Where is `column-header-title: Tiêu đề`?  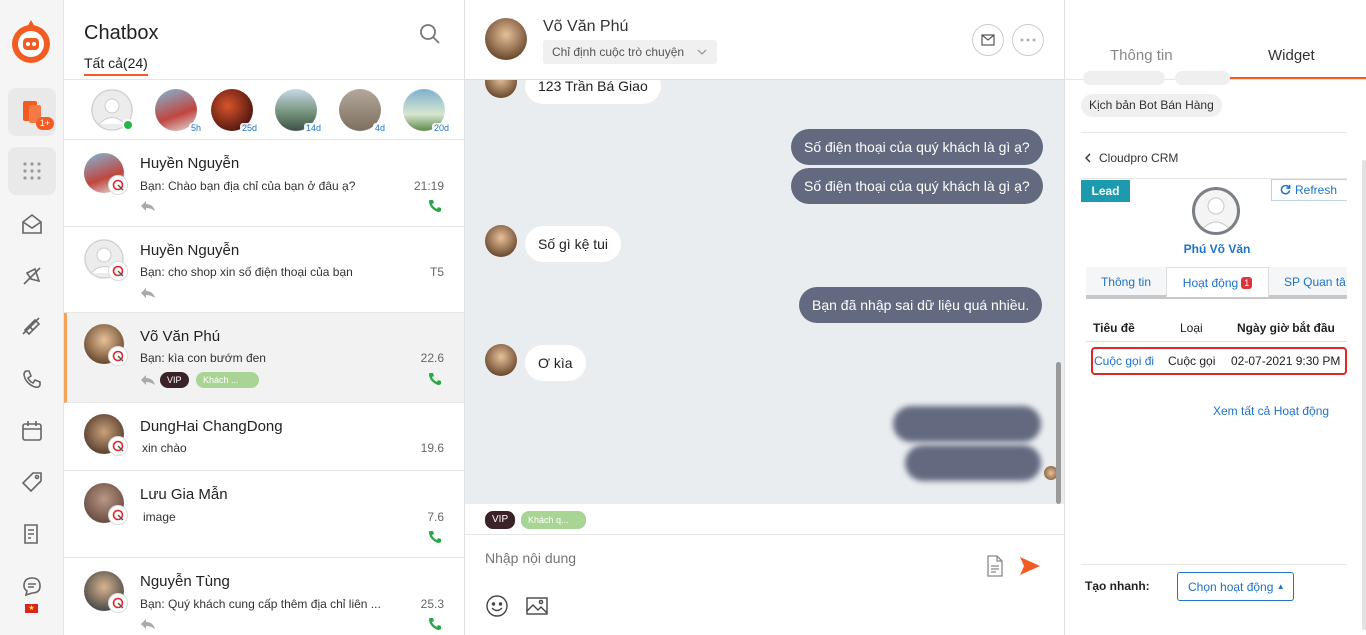 column-header-title: Tiêu đề is located at coordinates (1114, 328).